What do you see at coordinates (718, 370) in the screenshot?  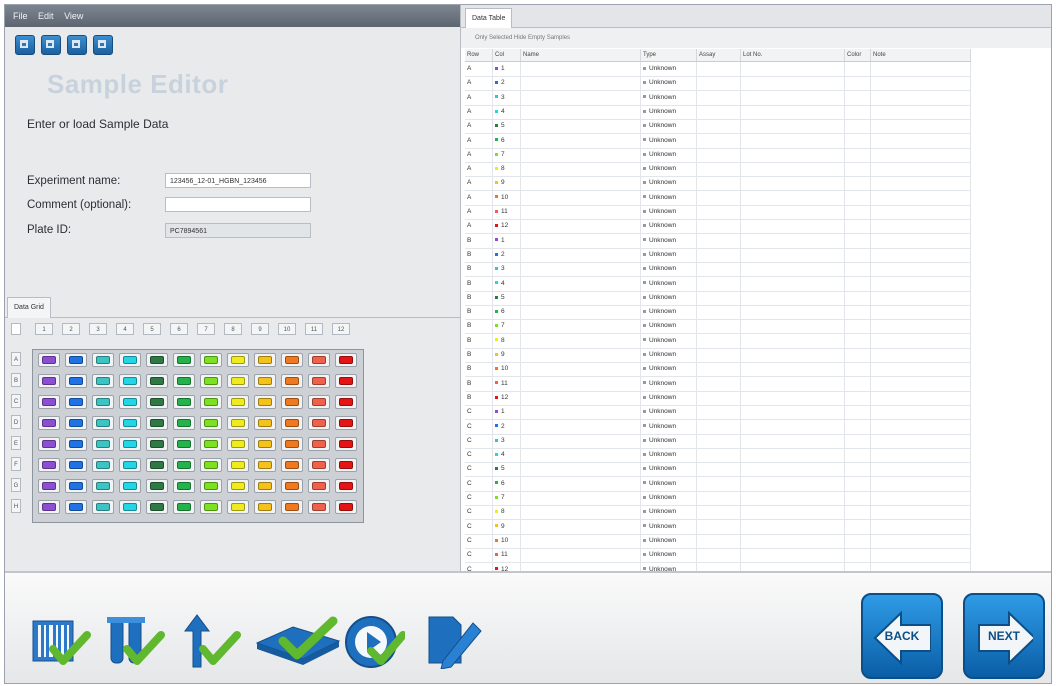 I see `table-row: B 10 Unknown` at bounding box center [718, 370].